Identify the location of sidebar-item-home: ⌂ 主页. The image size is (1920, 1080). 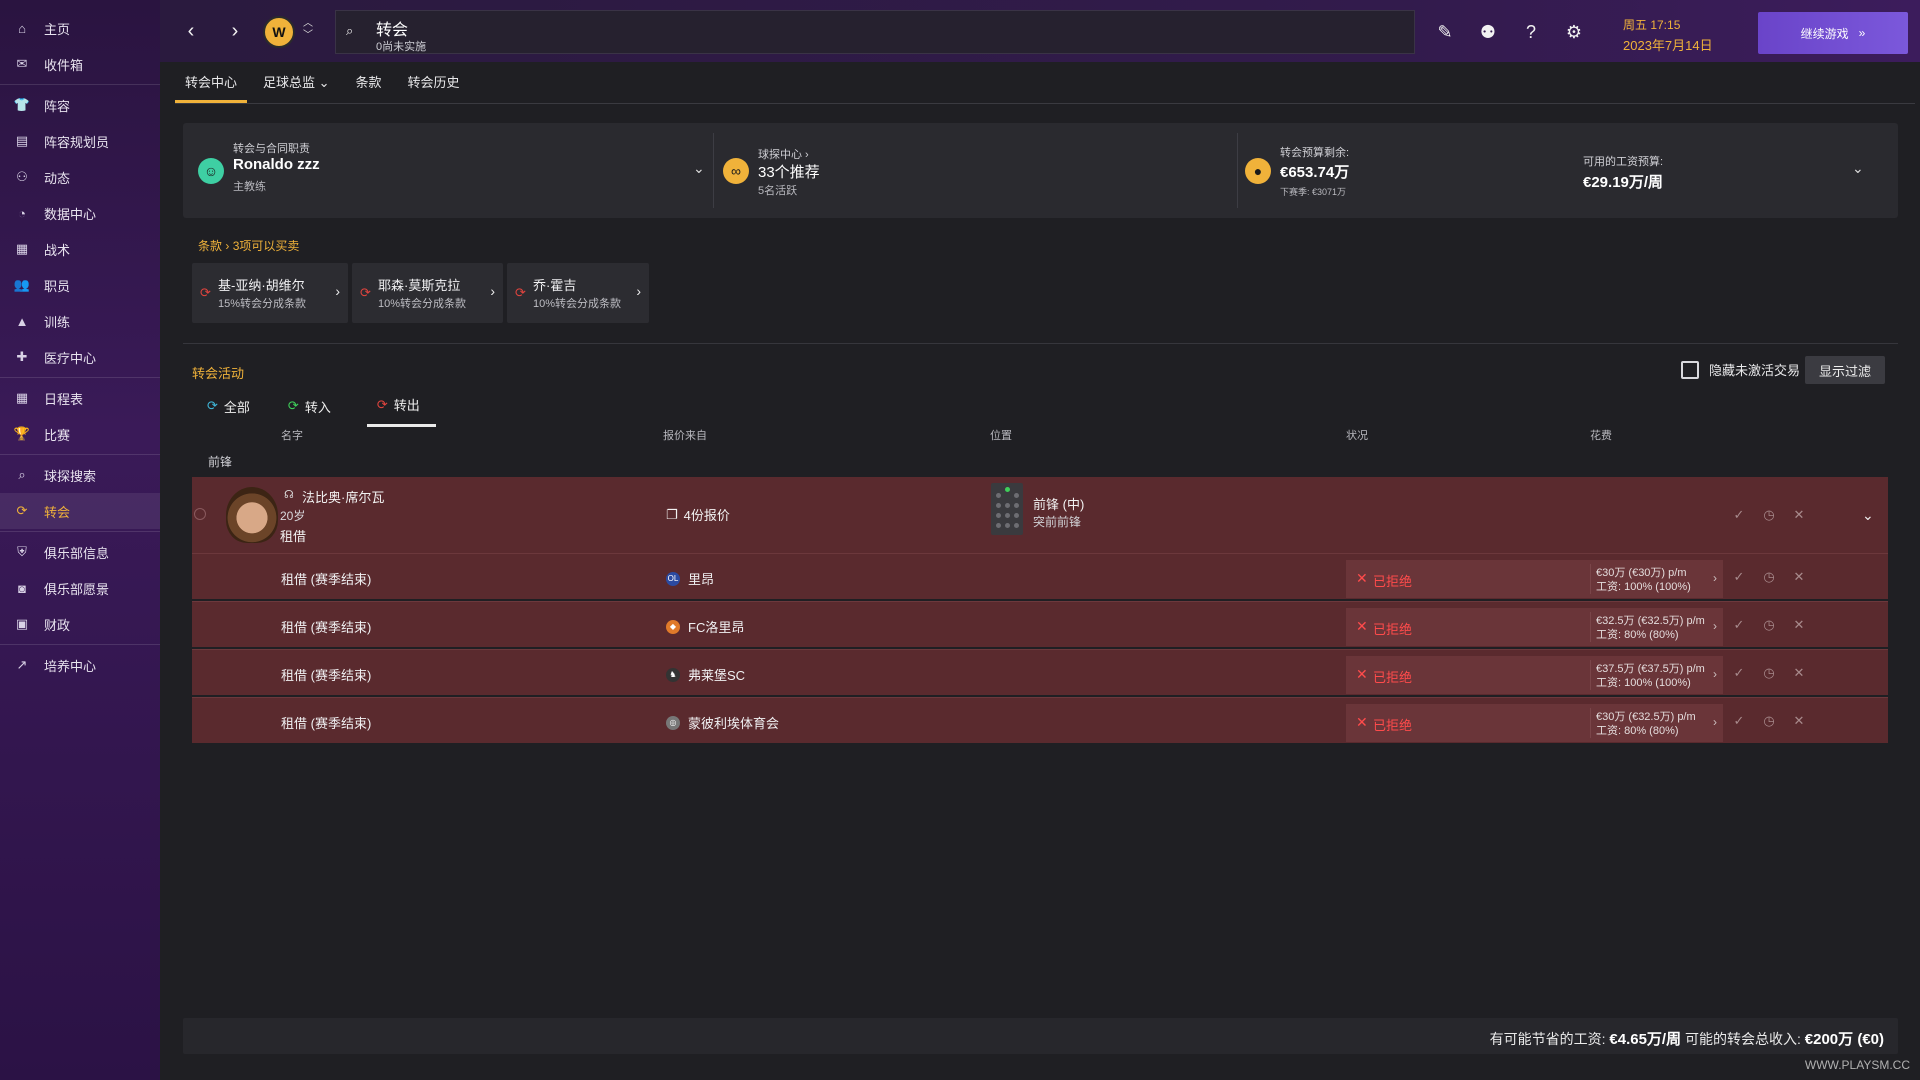
(80, 28).